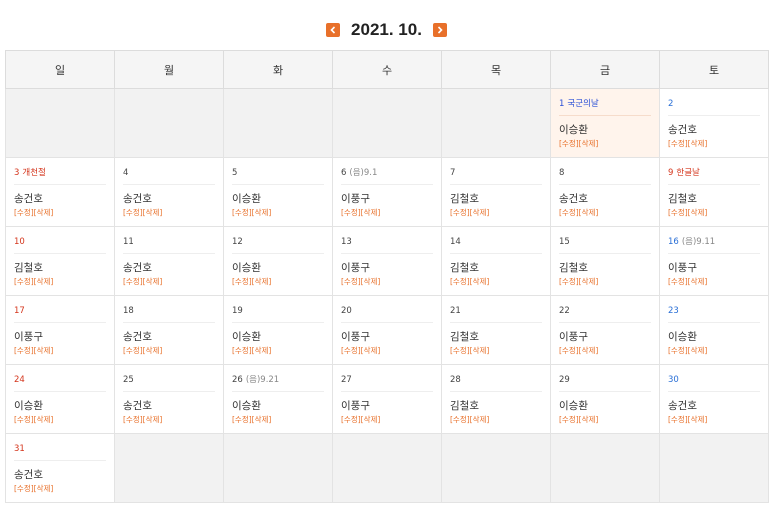  What do you see at coordinates (169, 399) in the screenshot?
I see `day-cell-25: 25 송건호 [수정][삭제]` at bounding box center [169, 399].